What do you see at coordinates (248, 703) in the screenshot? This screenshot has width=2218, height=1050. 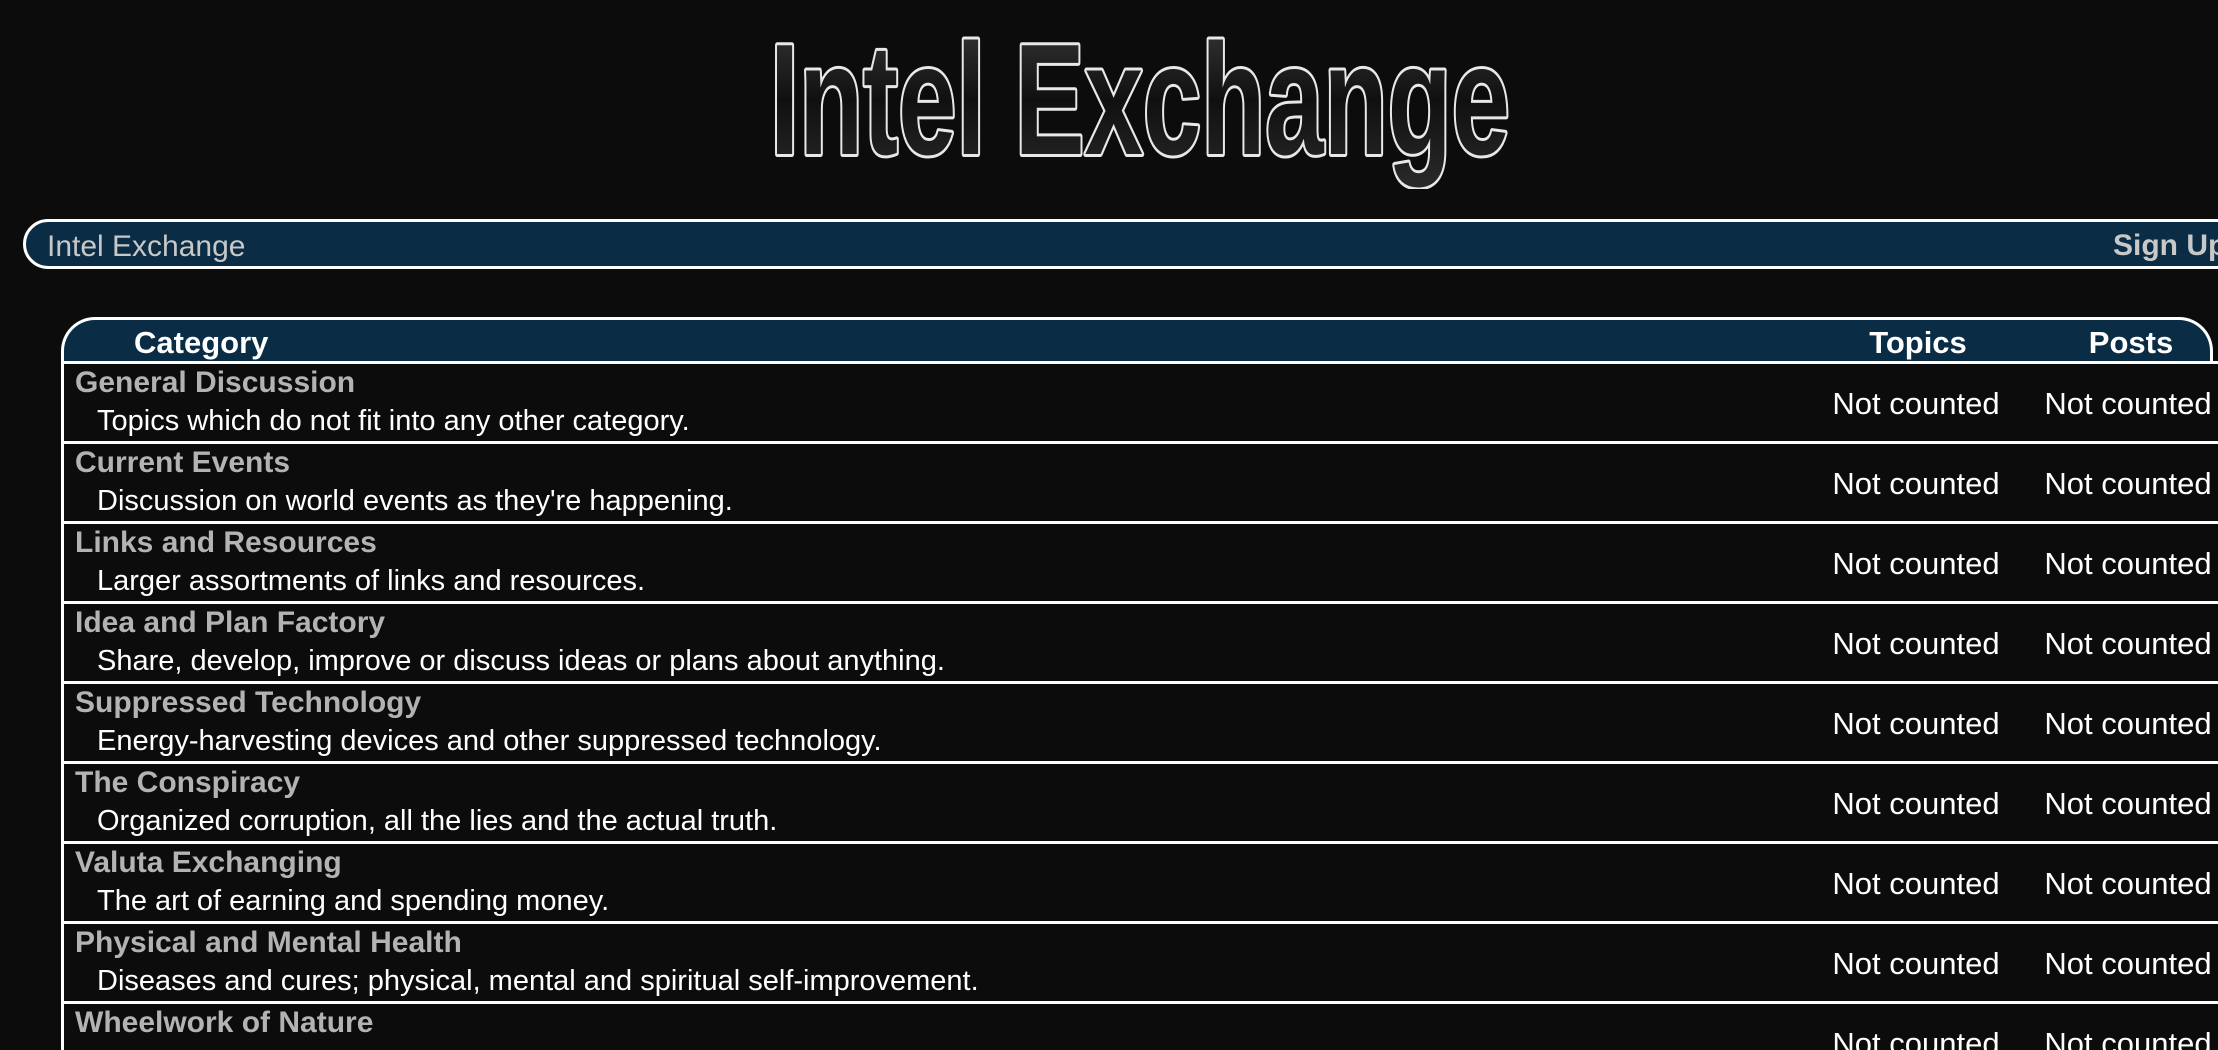 I see `category-link: Suppressed Technology` at bounding box center [248, 703].